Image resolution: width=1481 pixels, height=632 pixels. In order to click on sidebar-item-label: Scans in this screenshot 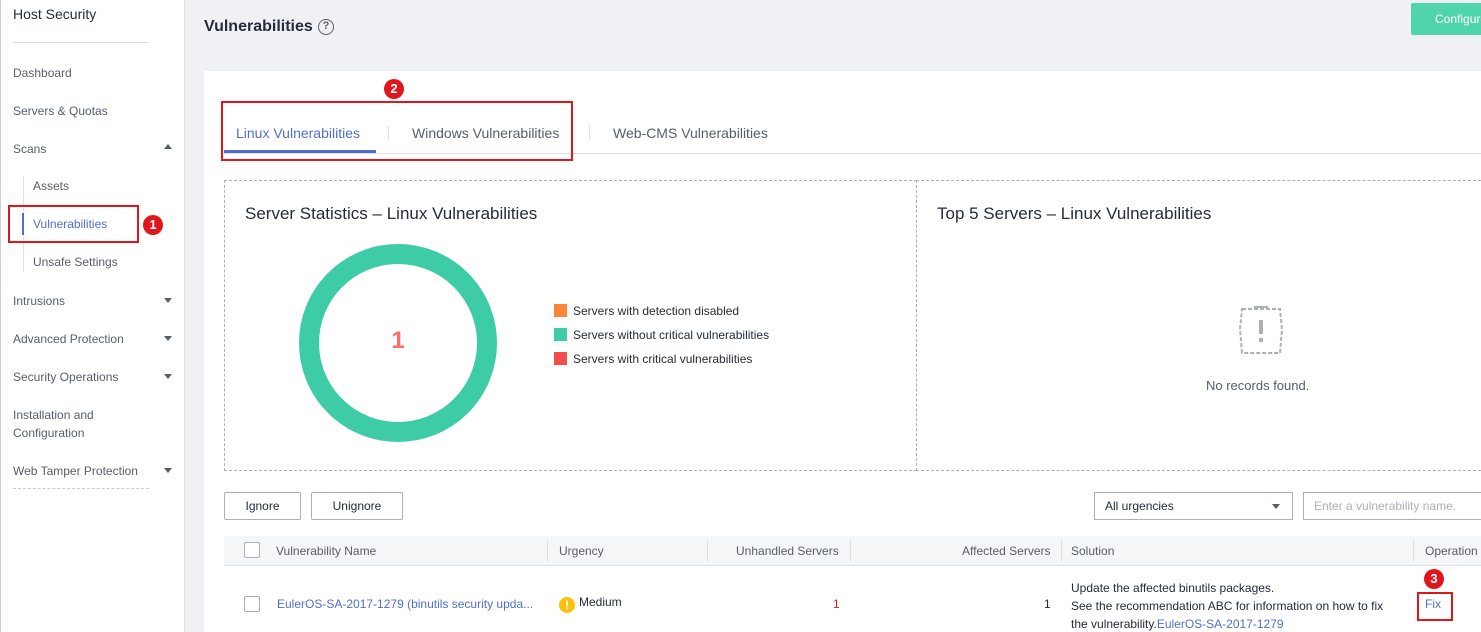, I will do `click(30, 149)`.